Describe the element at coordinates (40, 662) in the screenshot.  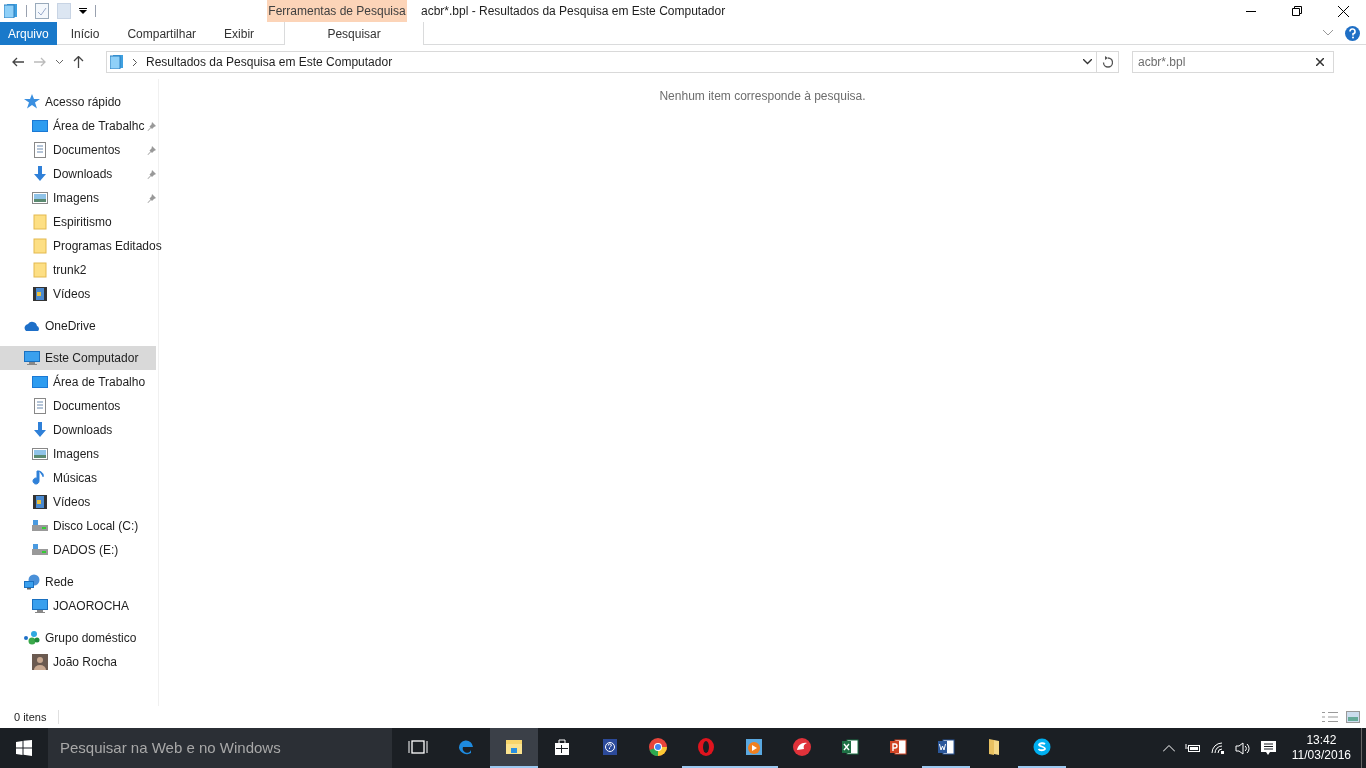
I see `user-avatar-icon` at that location.